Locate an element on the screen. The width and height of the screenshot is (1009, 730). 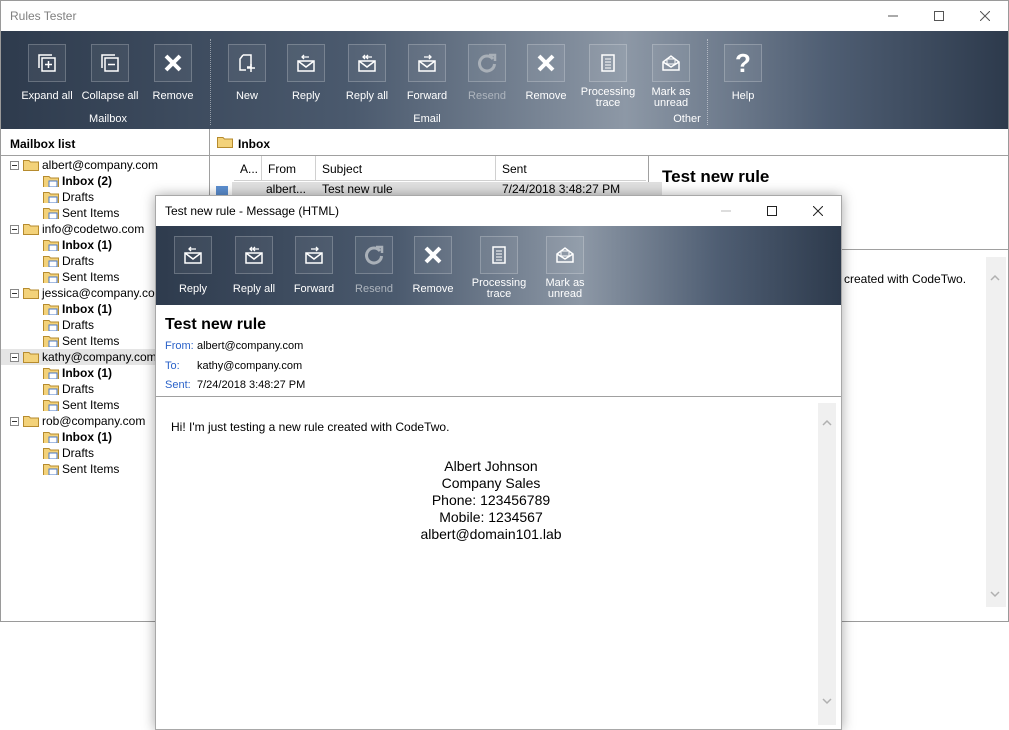
reply-all-label: Reply all is located at coordinates (367, 96).